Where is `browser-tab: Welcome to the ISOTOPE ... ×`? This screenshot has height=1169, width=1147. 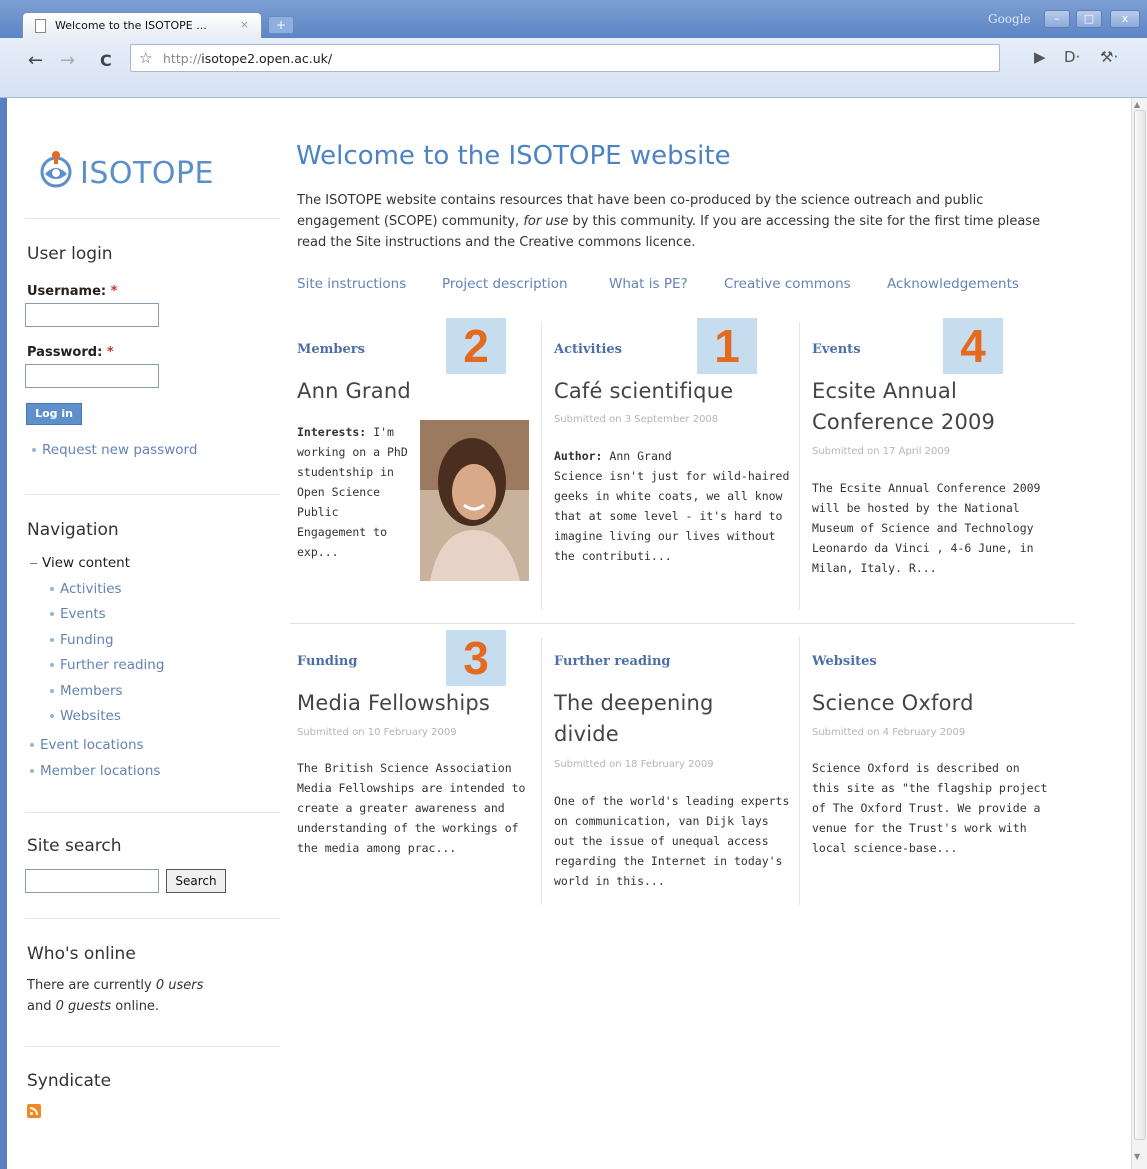
browser-tab: Welcome to the ISOTOPE ... × is located at coordinates (142, 25).